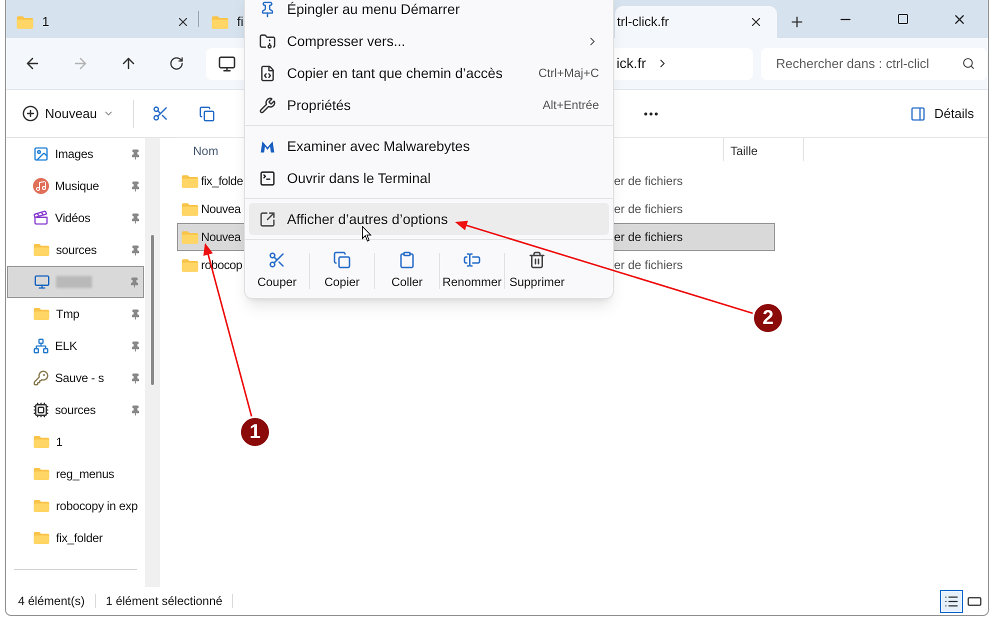  Describe the element at coordinates (164, 601) in the screenshot. I see `selection-count: 1 élément sélectionné` at that location.